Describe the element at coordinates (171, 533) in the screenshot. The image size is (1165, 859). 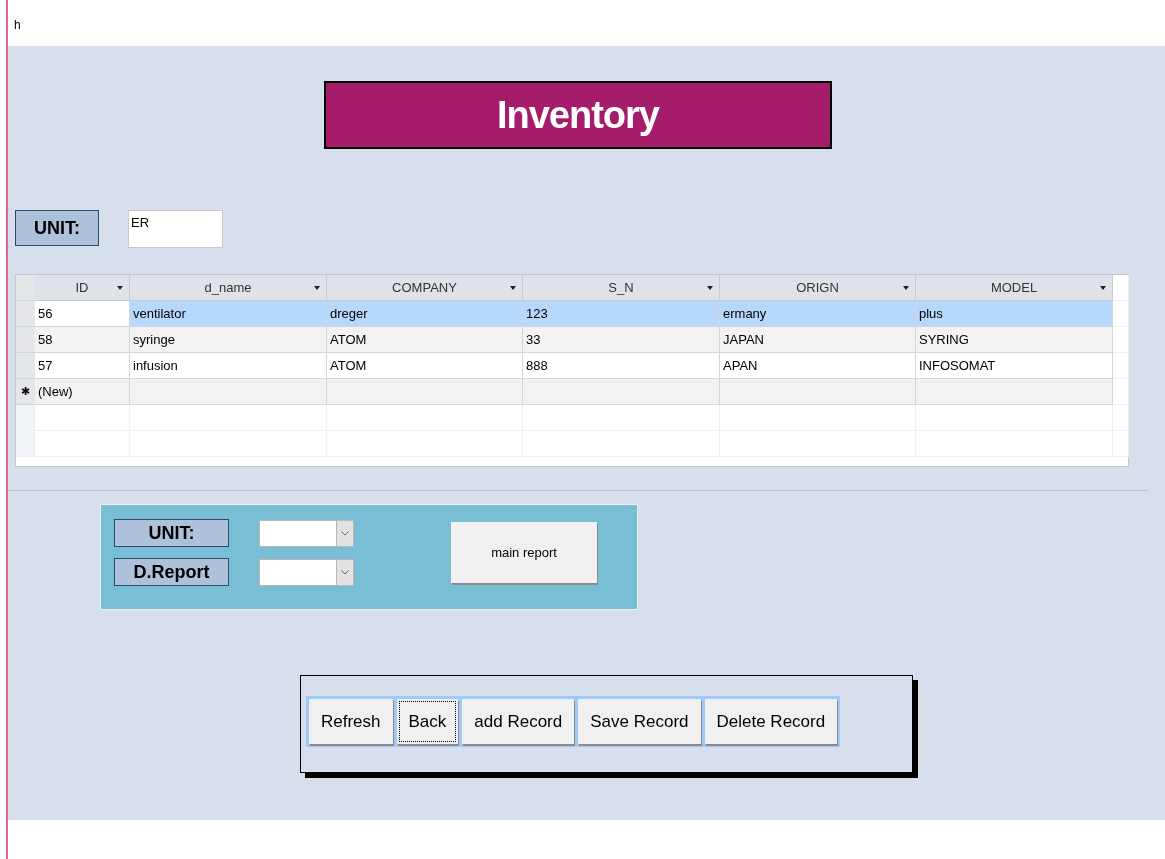
I see `report-label: UNIT:` at that location.